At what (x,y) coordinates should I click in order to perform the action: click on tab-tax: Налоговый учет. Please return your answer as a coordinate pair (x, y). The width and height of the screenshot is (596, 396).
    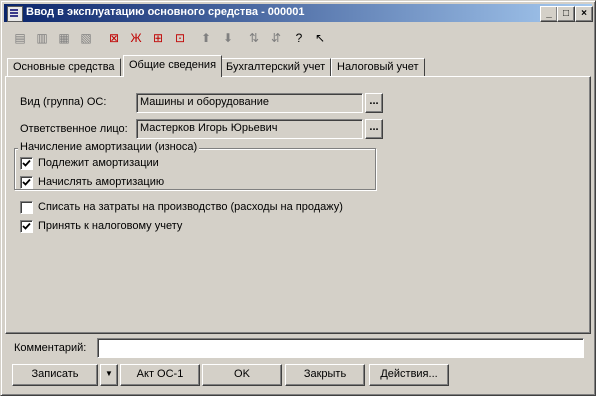
    Looking at the image, I should click on (378, 67).